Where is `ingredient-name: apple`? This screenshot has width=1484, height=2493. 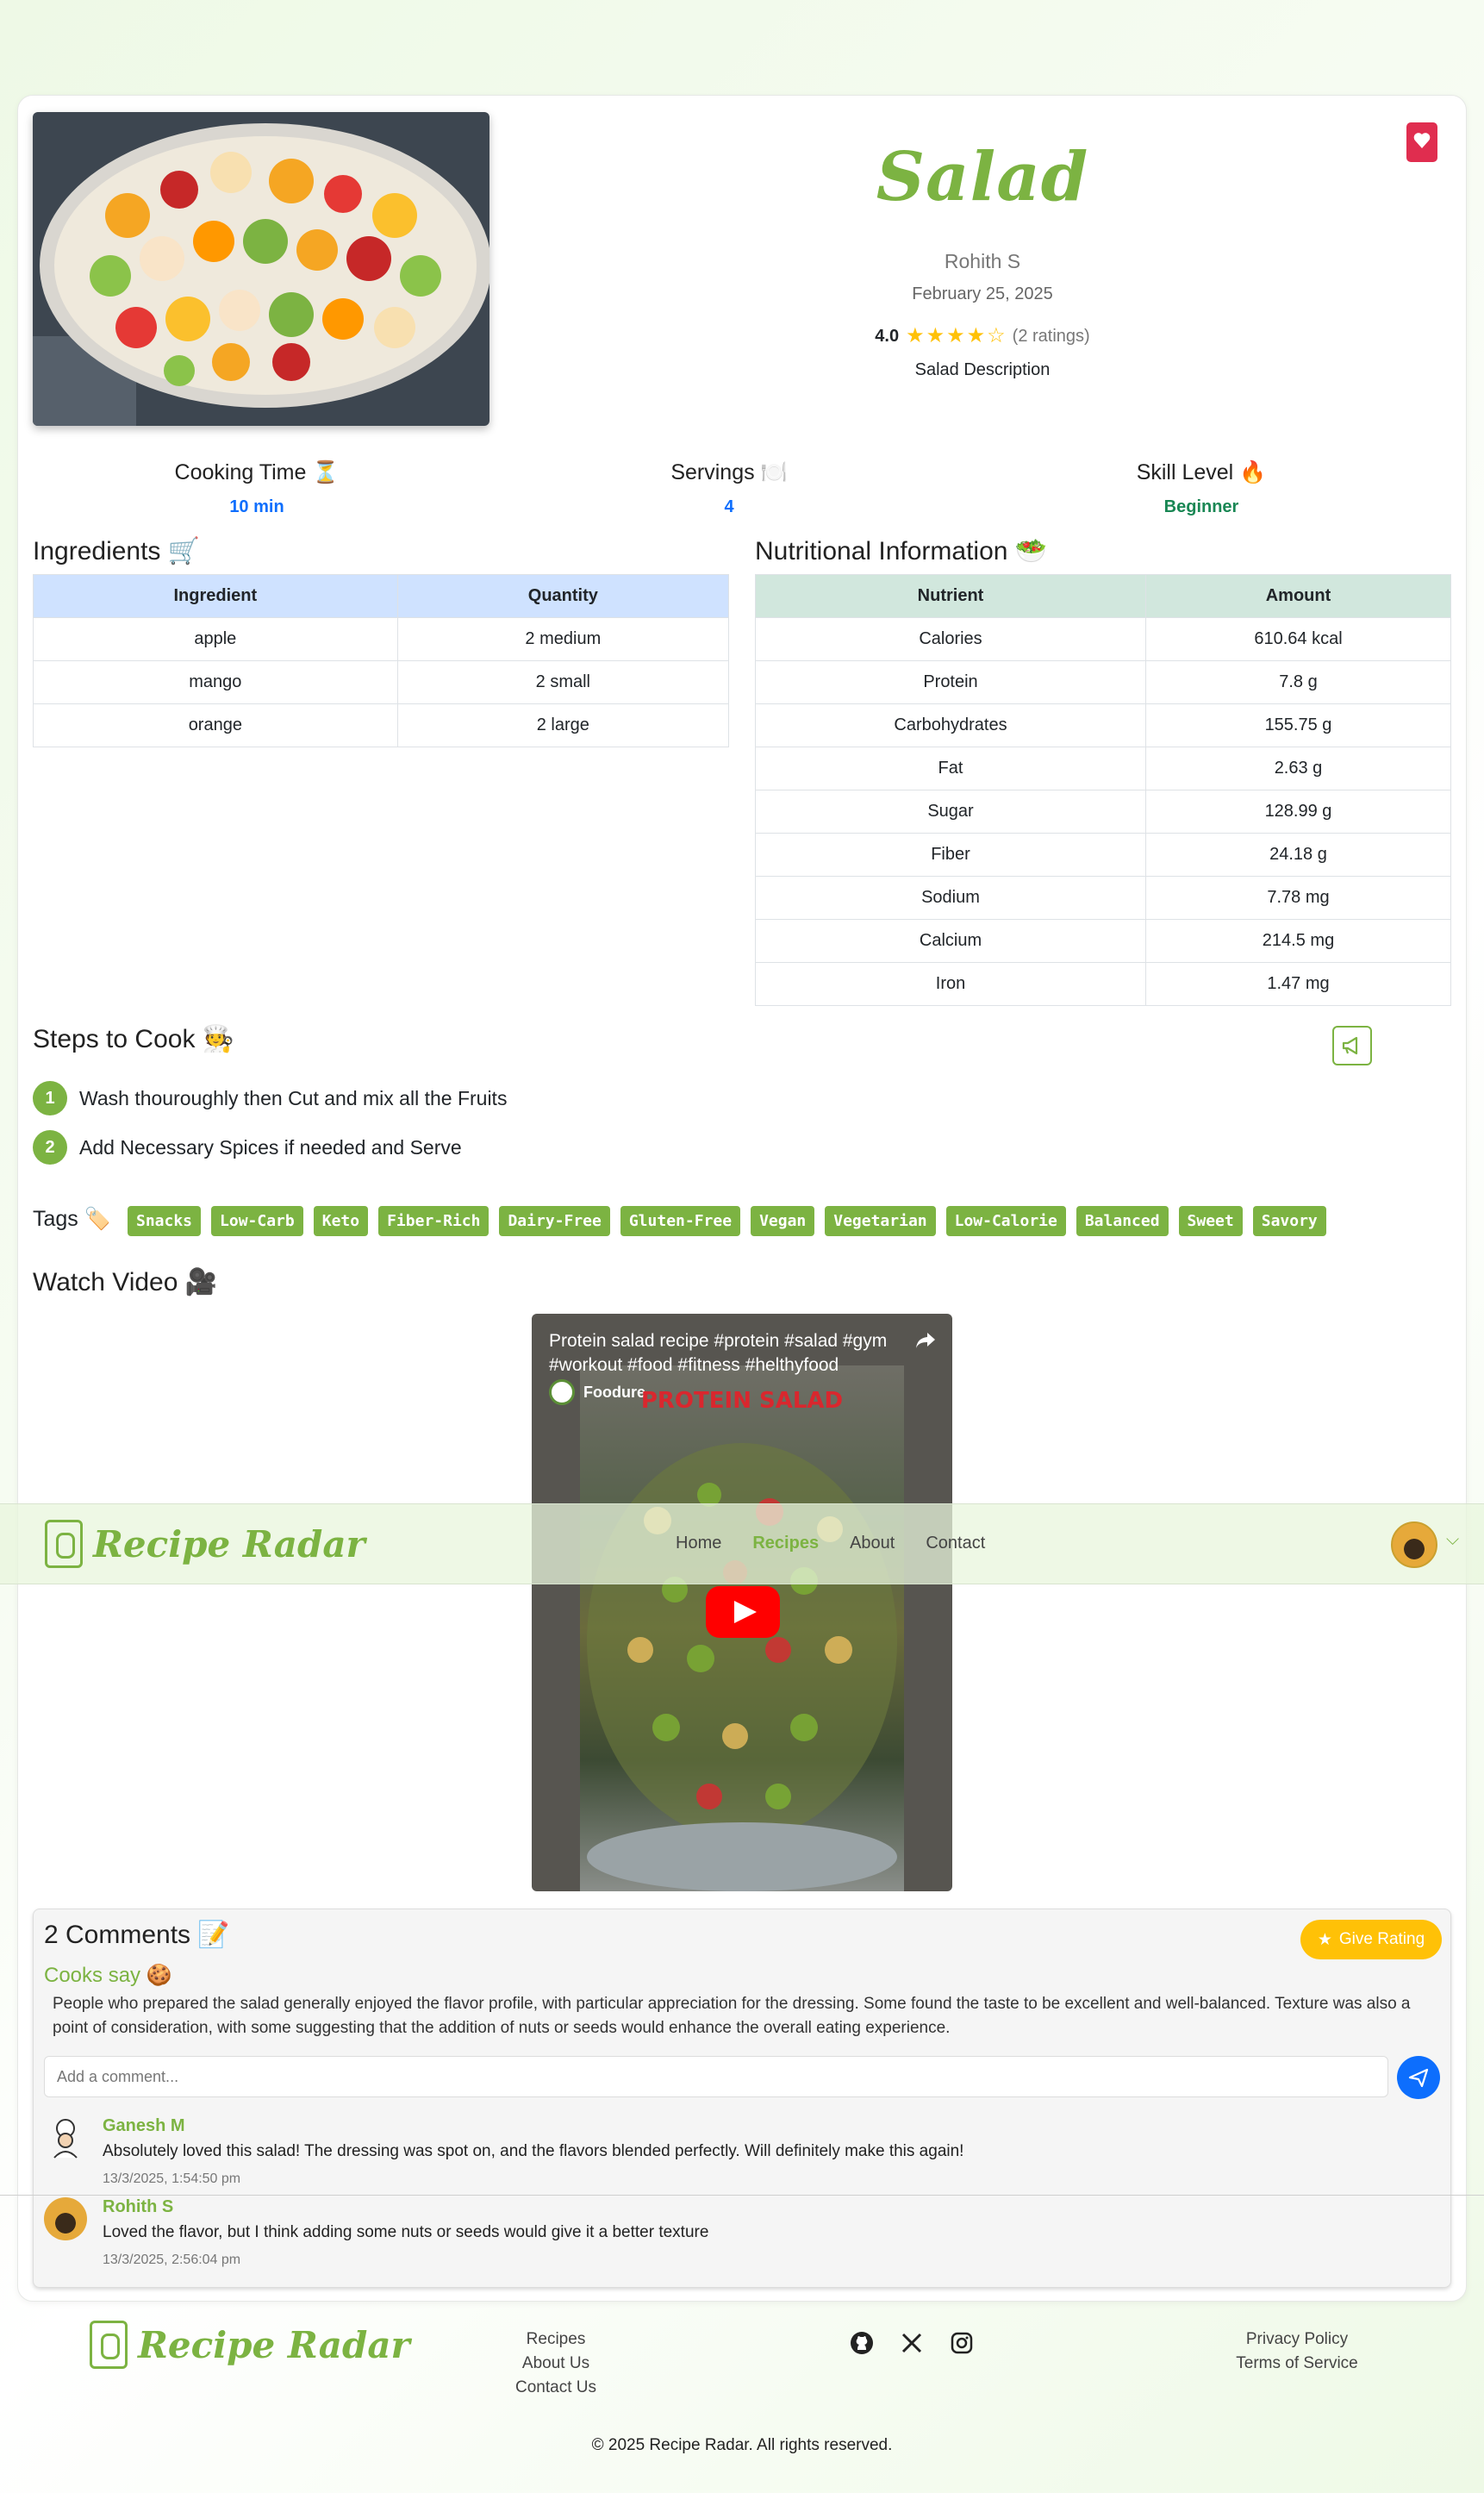
ingredient-name: apple is located at coordinates (216, 639).